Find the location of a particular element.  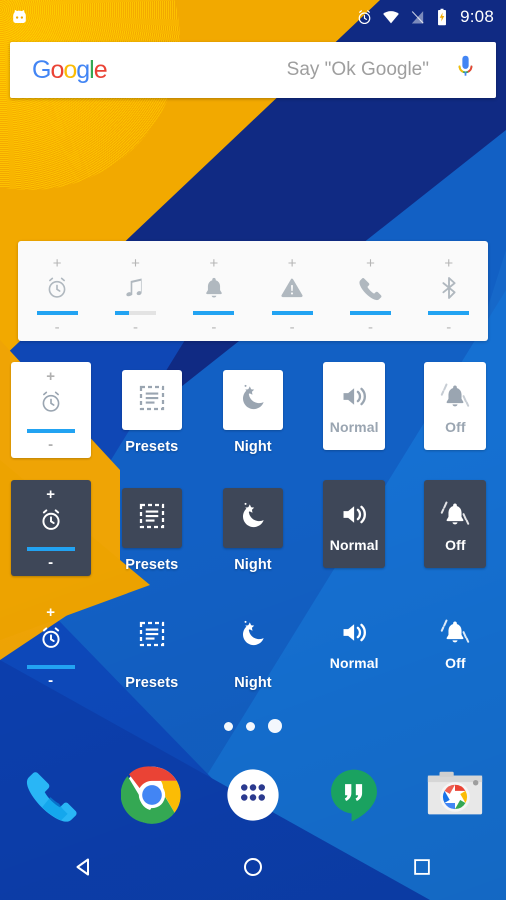

chrome-app-icon is located at coordinates (151, 795).